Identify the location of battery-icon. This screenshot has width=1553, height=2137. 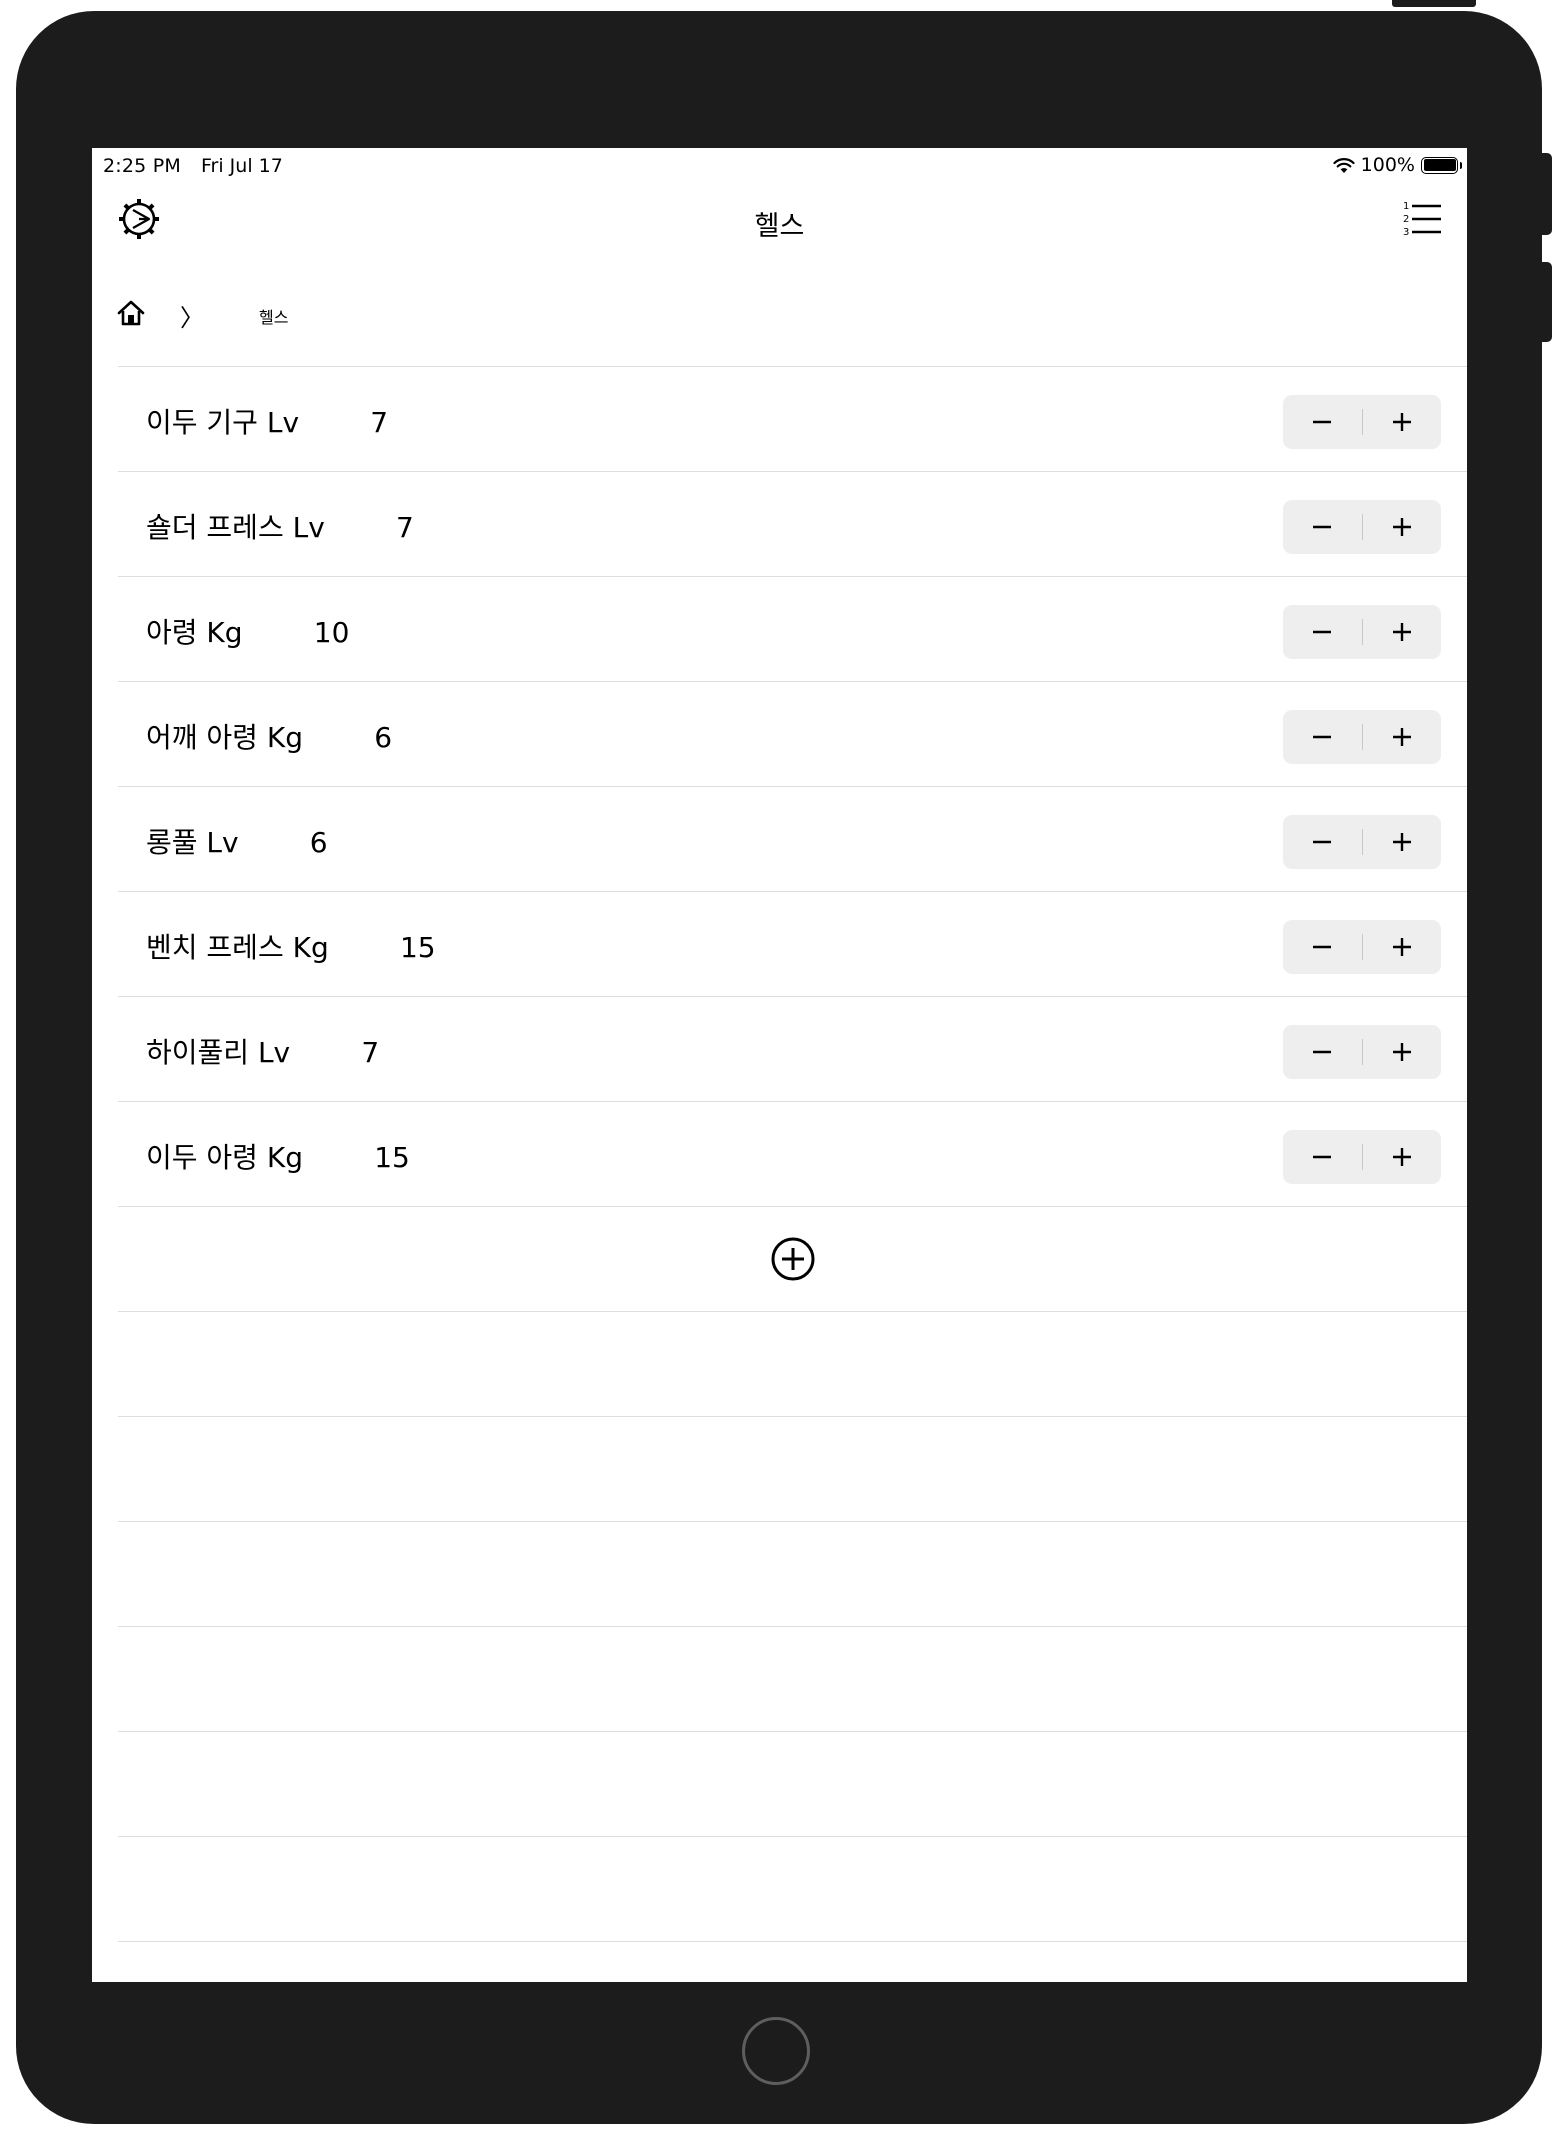
(1441, 165).